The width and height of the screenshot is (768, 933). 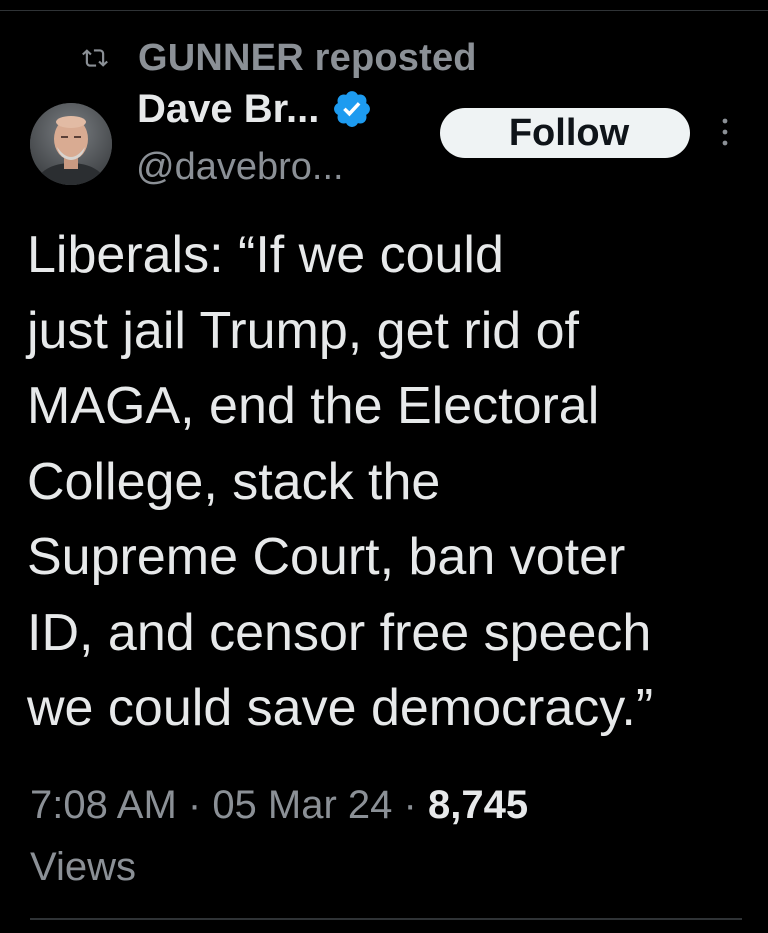 What do you see at coordinates (95, 58) in the screenshot?
I see `repost-icon` at bounding box center [95, 58].